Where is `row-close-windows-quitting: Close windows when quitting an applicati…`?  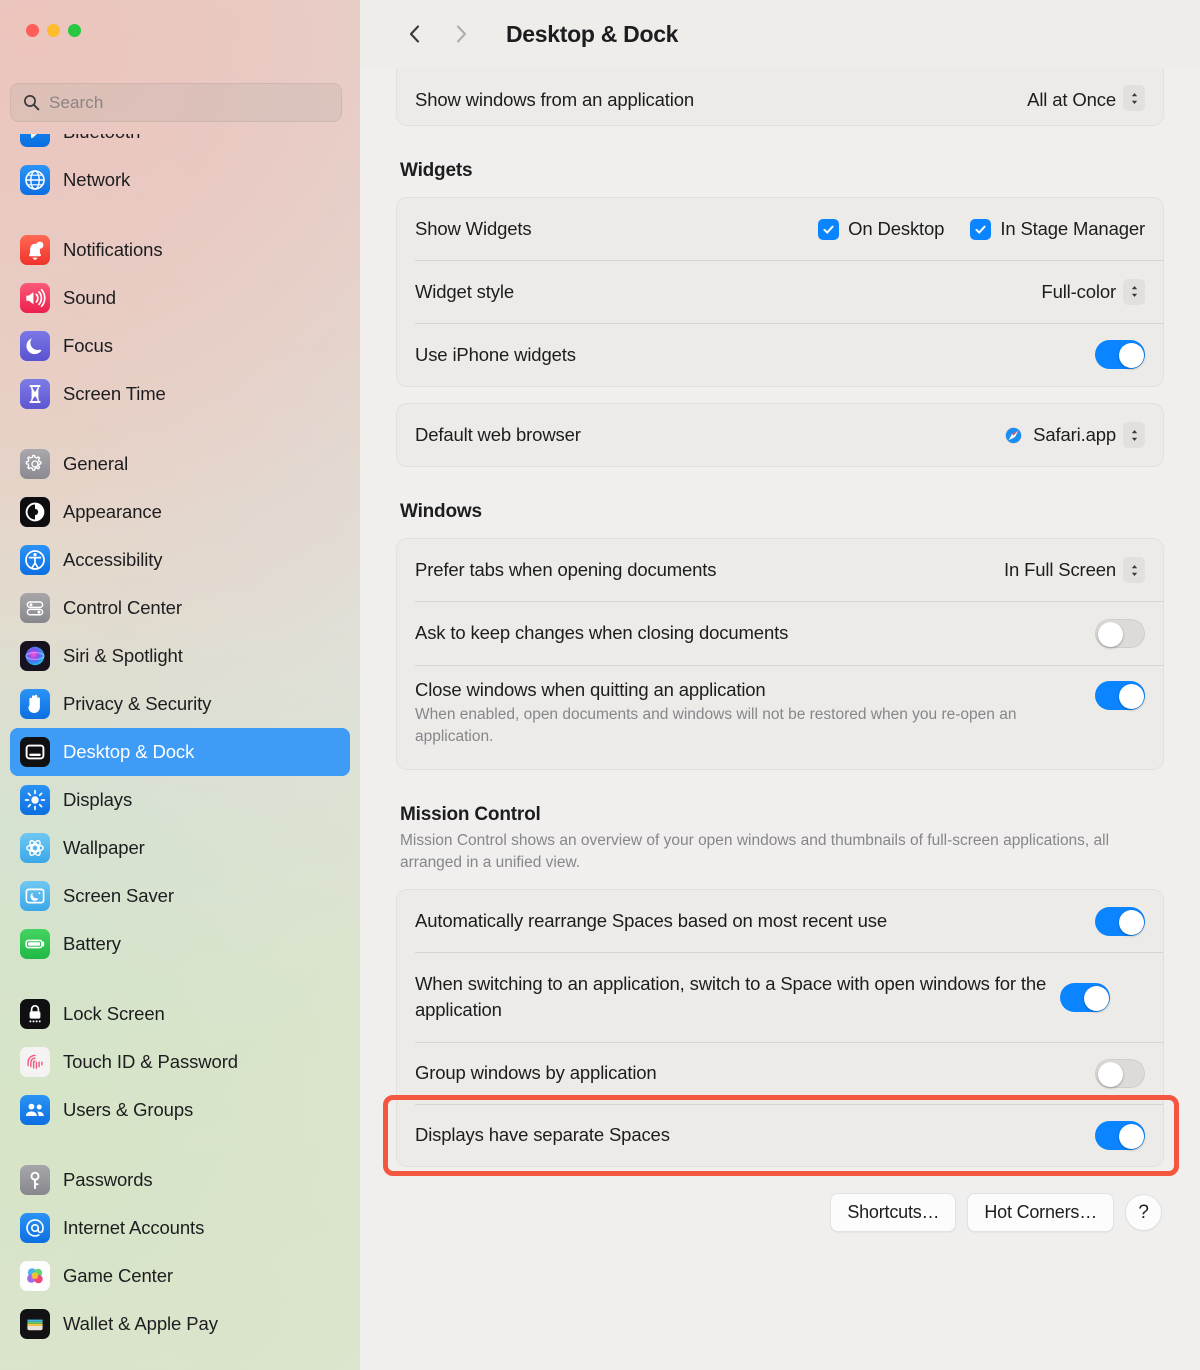 row-close-windows-quitting: Close windows when quitting an applicati… is located at coordinates (780, 717).